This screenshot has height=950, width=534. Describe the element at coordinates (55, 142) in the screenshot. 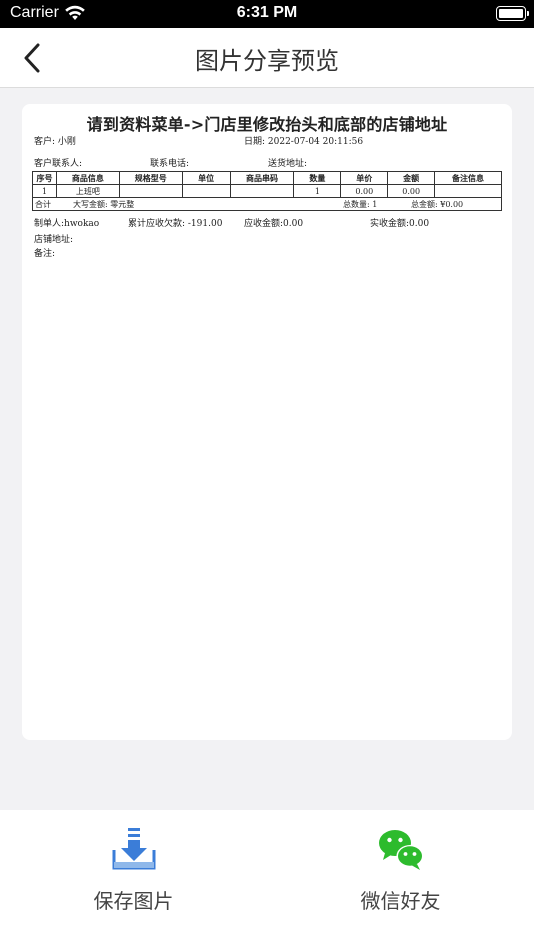

I see `customer-text: 客户: 小刚` at that location.